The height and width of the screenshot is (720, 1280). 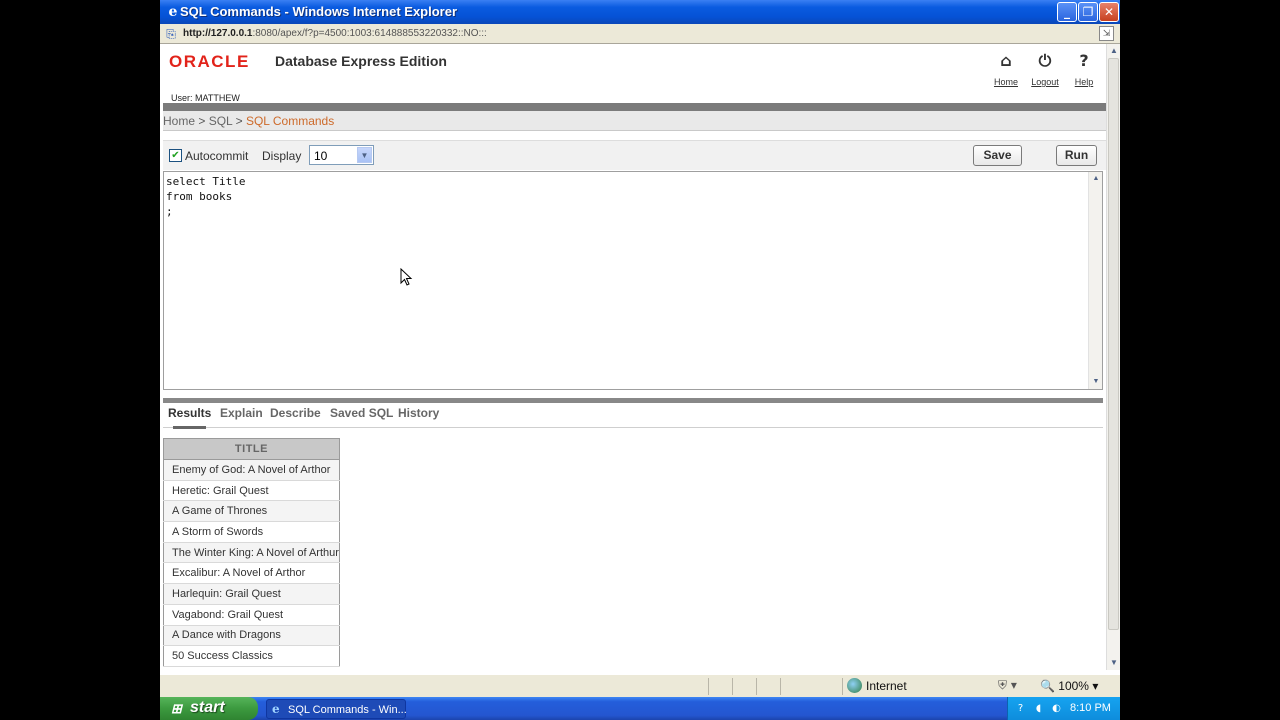 I want to click on system-tray: ? ◖ ◐ 8:10 PM, so click(x=1063, y=708).